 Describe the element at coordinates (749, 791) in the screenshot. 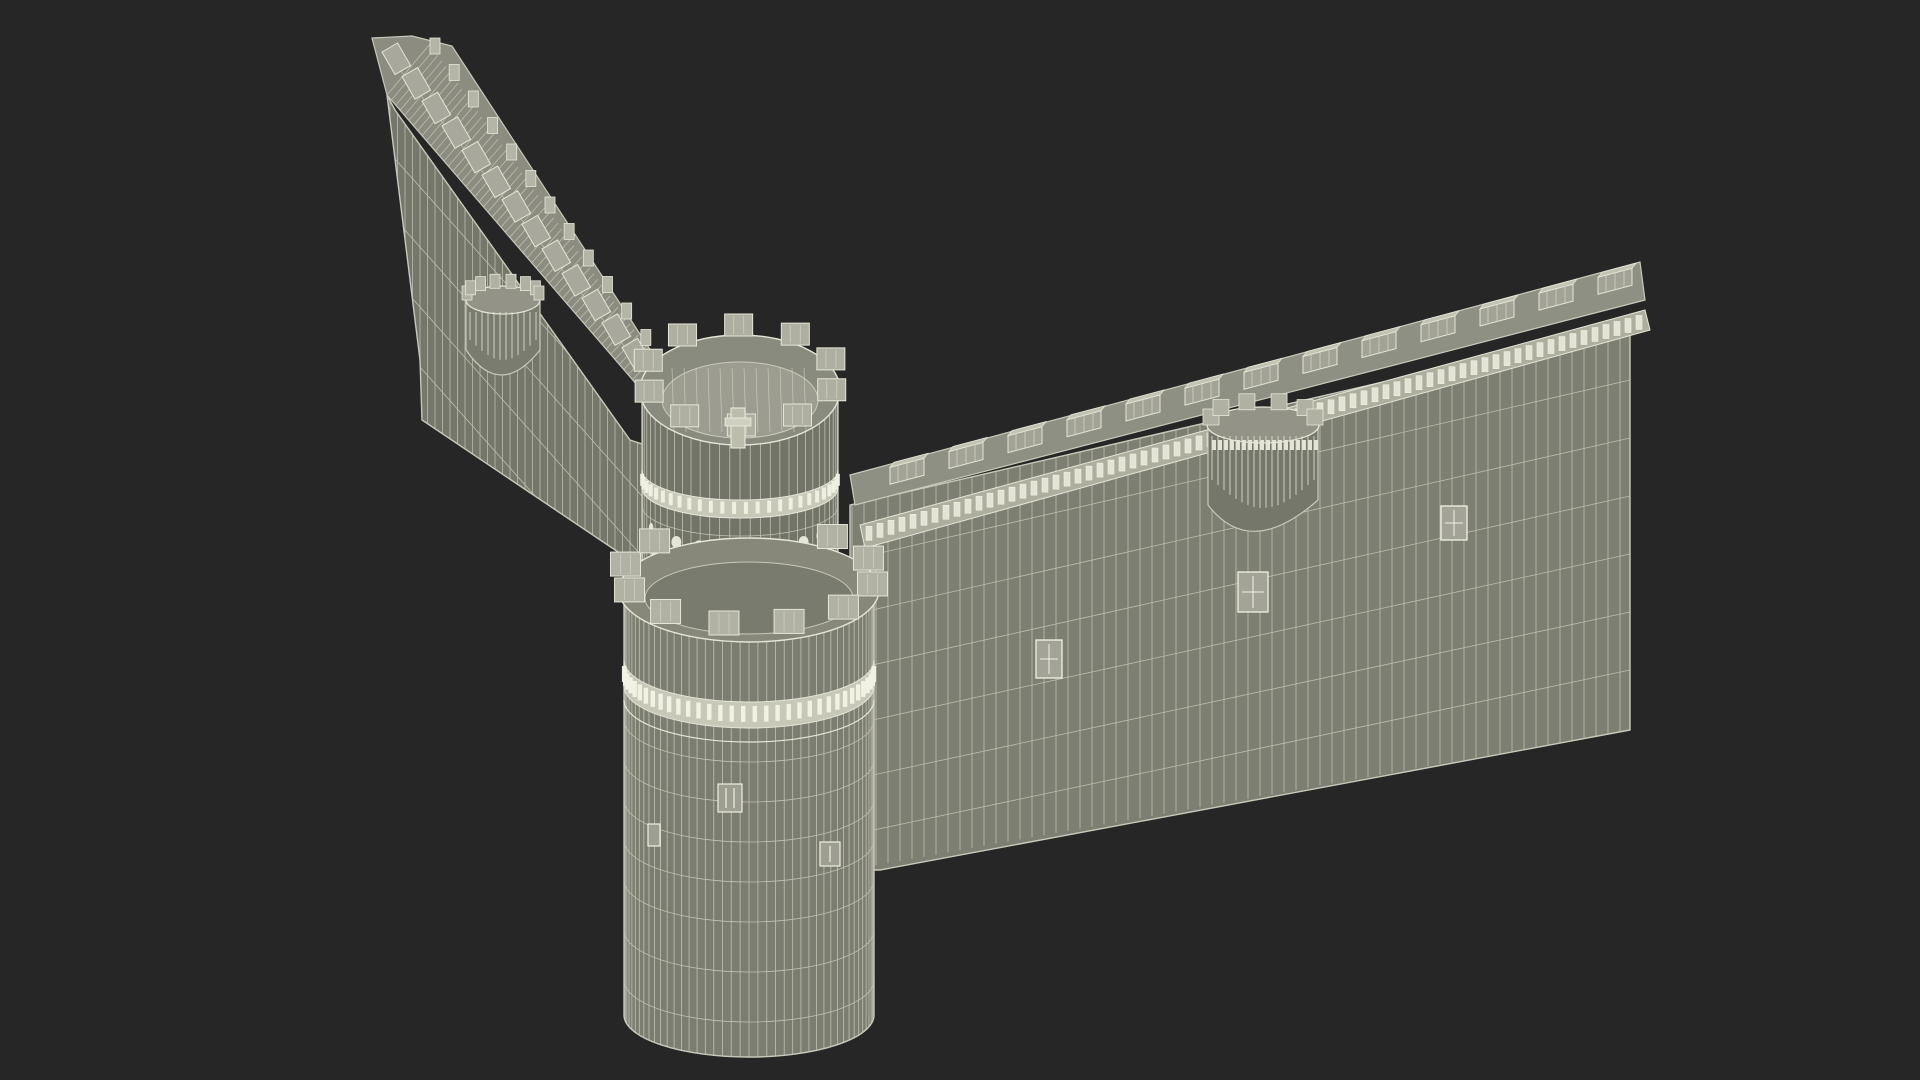

I see `corner-tower` at that location.